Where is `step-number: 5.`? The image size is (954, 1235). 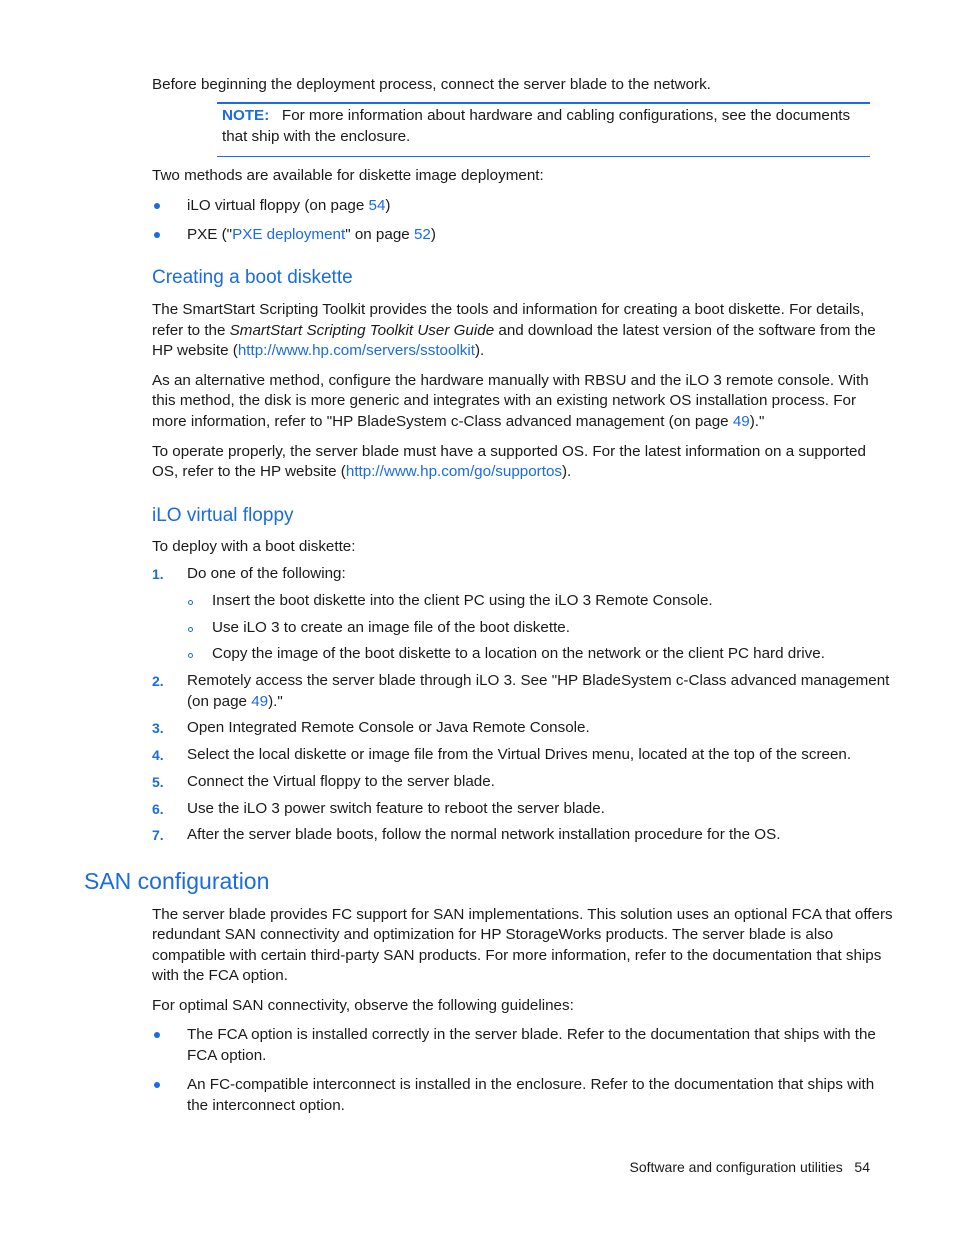
step-number: 5. is located at coordinates (158, 782).